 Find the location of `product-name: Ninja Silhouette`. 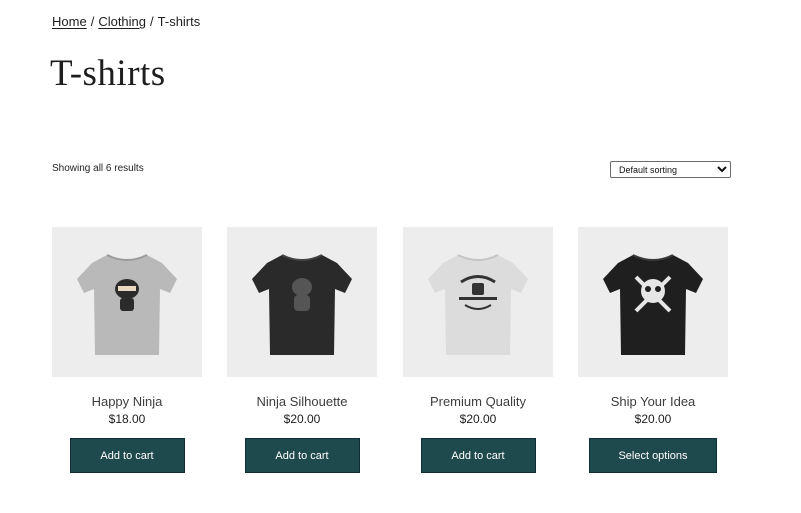

product-name: Ninja Silhouette is located at coordinates (302, 401).